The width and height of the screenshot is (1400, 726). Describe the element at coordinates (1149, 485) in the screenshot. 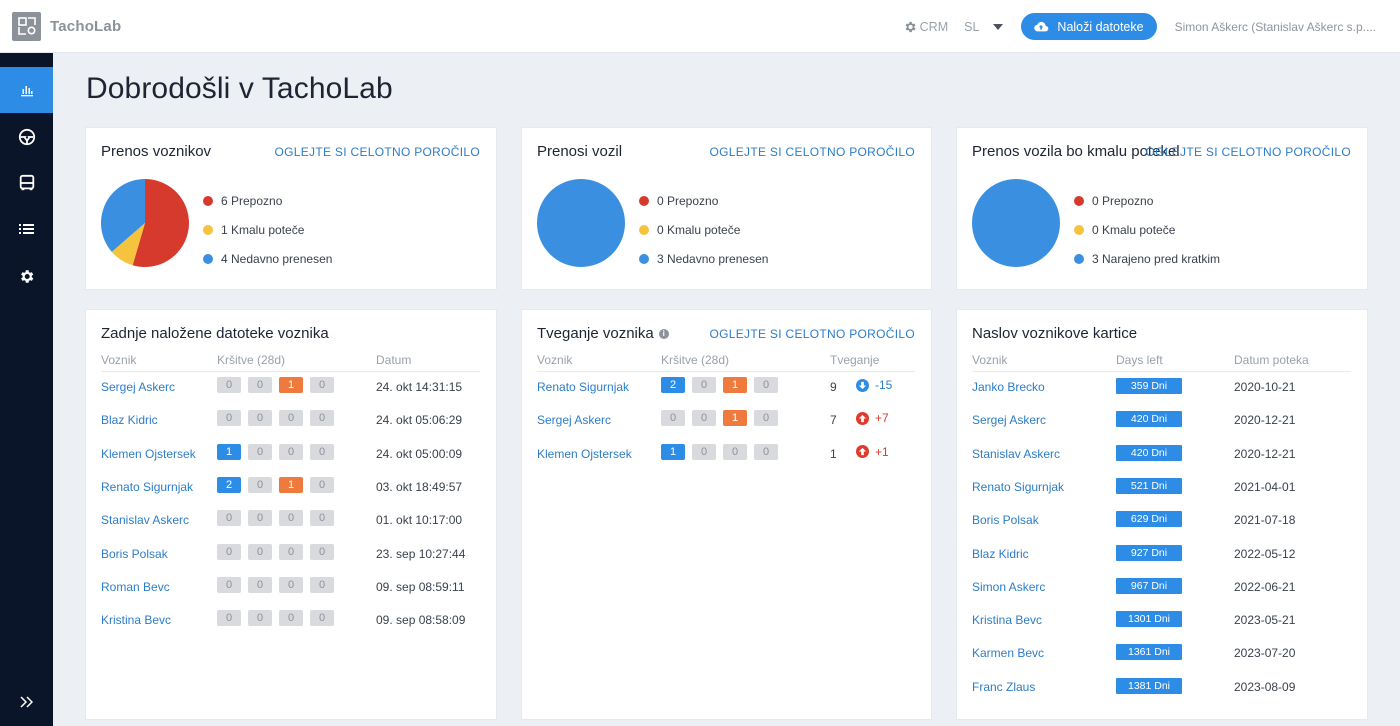

I see `days-left-badge: 521 Dni` at that location.